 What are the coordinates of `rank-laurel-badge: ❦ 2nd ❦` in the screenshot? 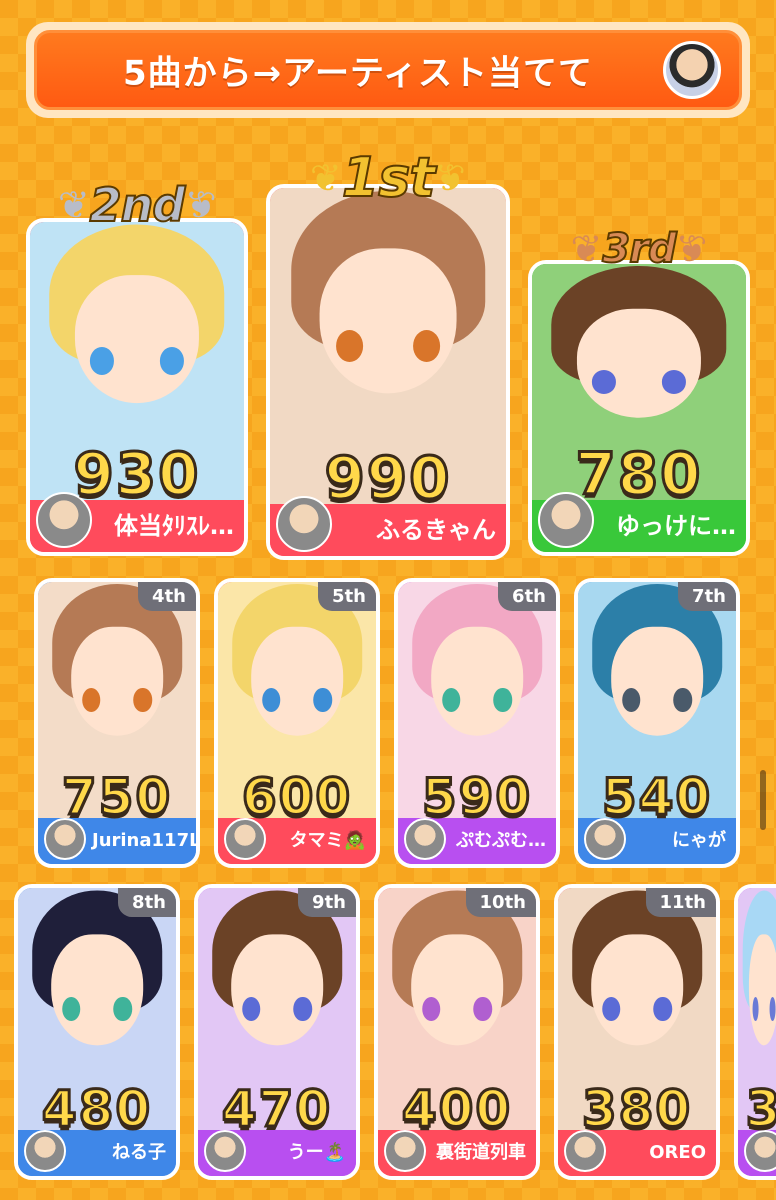 It's located at (136, 205).